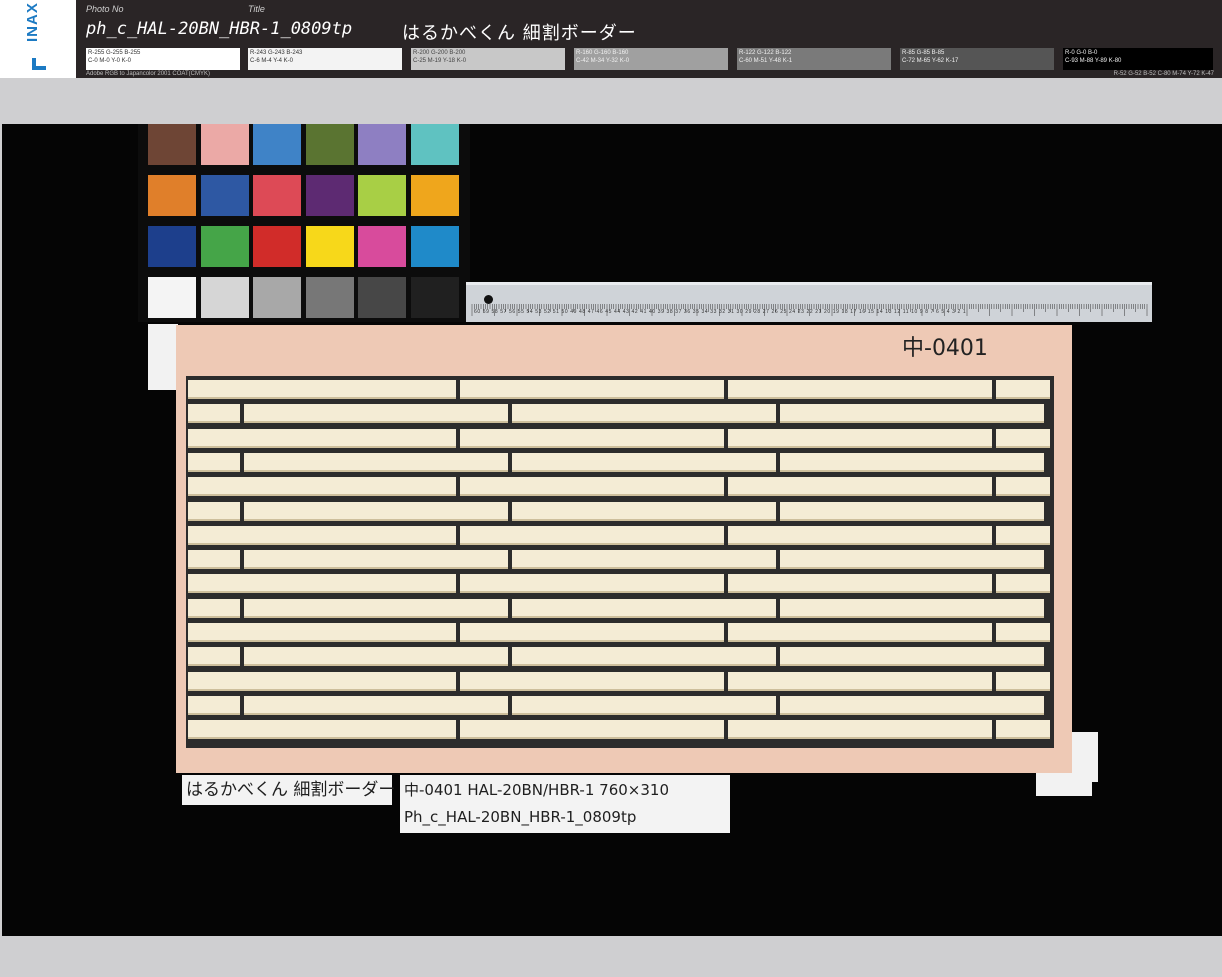 Image resolution: width=1222 pixels, height=977 pixels. What do you see at coordinates (814, 59) in the screenshot?
I see `gray-swatch: R-122 G-122 B-122 C-60 M-51 Y-48 K-1` at bounding box center [814, 59].